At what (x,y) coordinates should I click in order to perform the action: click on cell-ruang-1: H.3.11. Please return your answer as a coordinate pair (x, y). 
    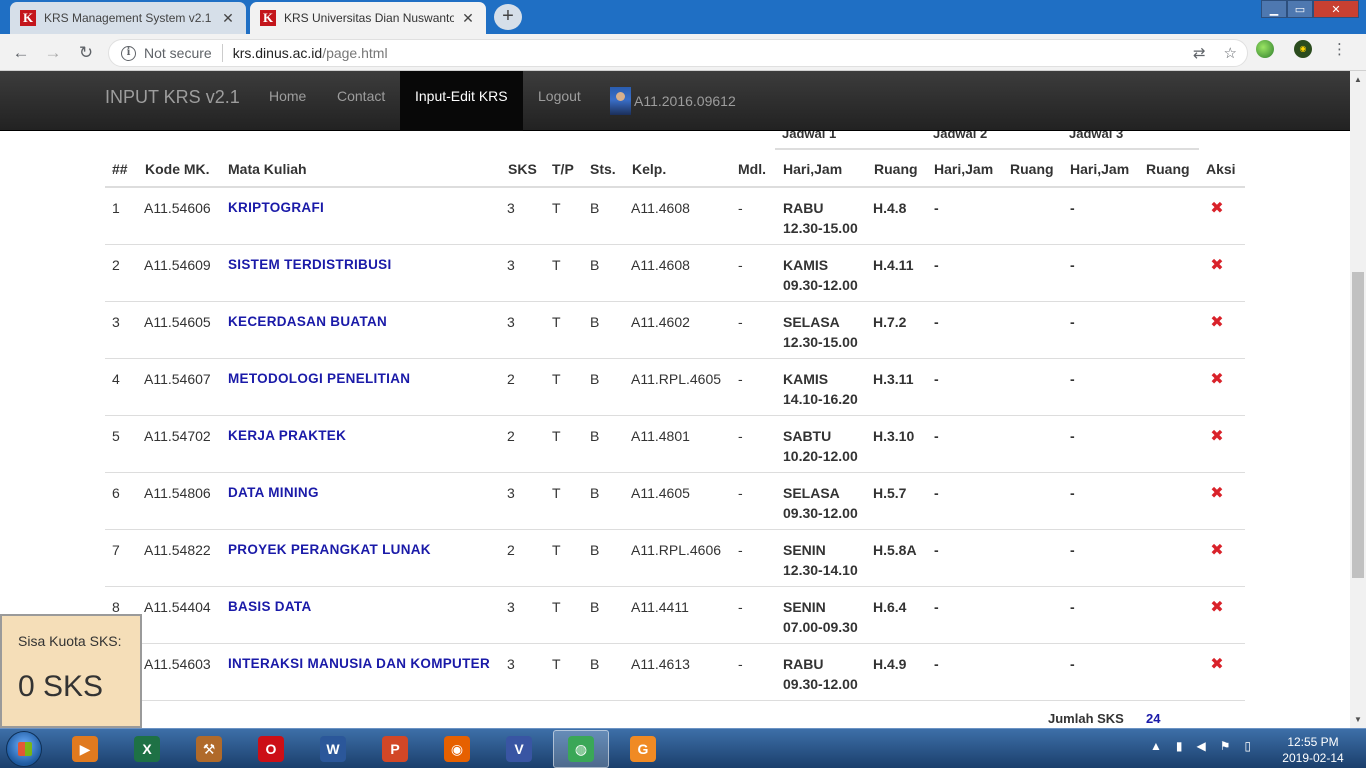
    Looking at the image, I should click on (893, 379).